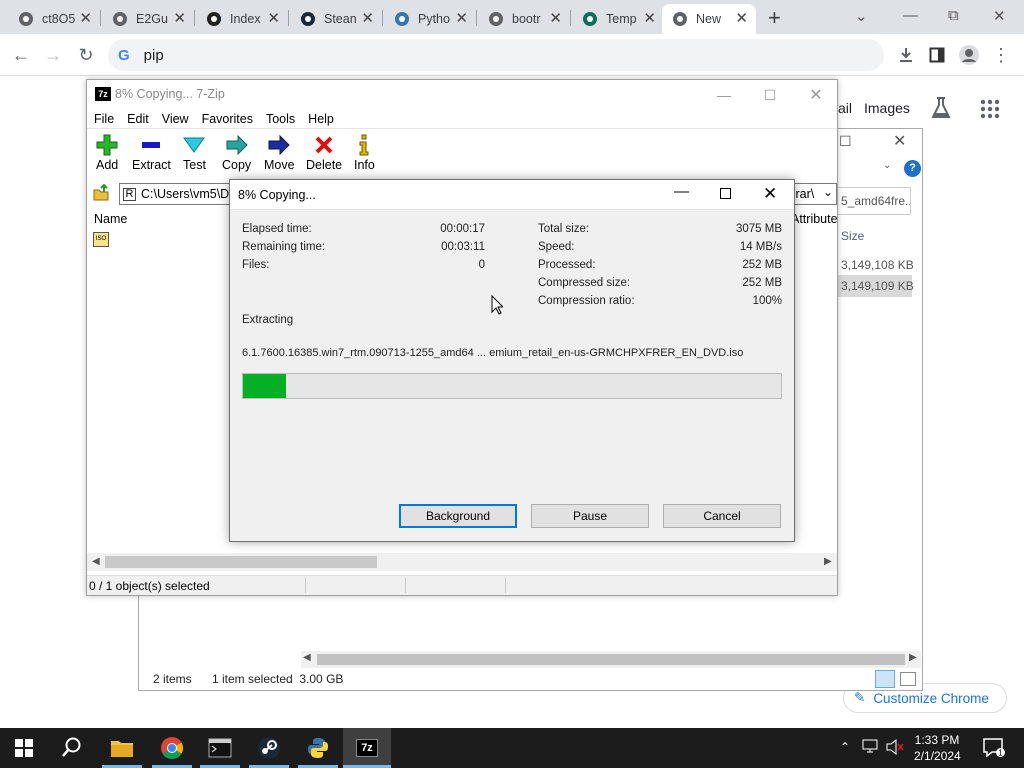  I want to click on chrome-menu-icon: ⋮, so click(1001, 55).